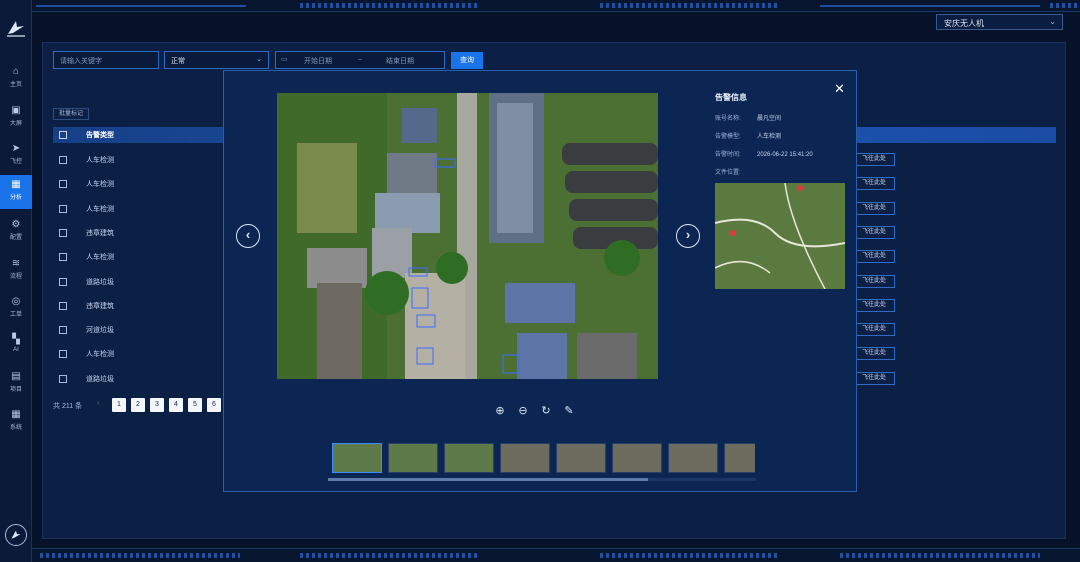 The height and width of the screenshot is (562, 1080). I want to click on close-icon: ✕, so click(839, 89).